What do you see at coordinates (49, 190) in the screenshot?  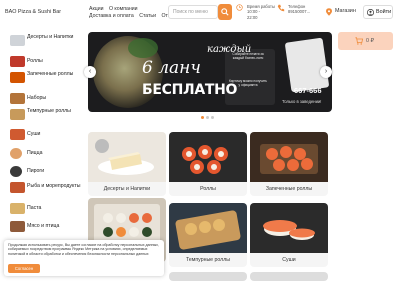 I see `sidebar-item-seafood: Рыба и морепродукты` at bounding box center [49, 190].